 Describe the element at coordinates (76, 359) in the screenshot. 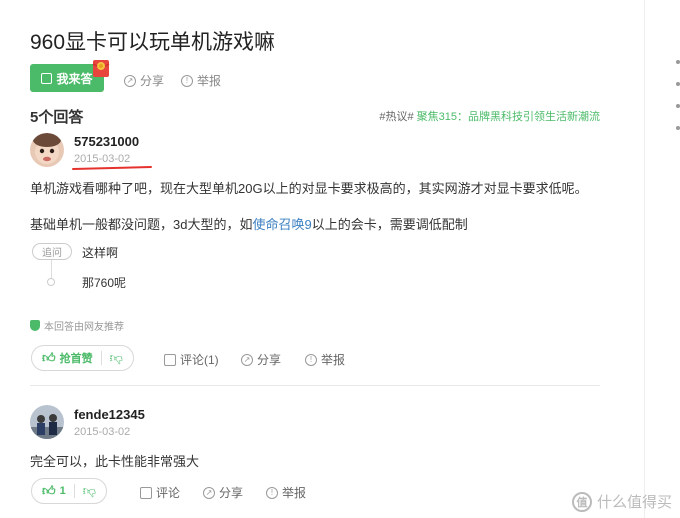

I see `upvote-label: 抢首赞` at that location.